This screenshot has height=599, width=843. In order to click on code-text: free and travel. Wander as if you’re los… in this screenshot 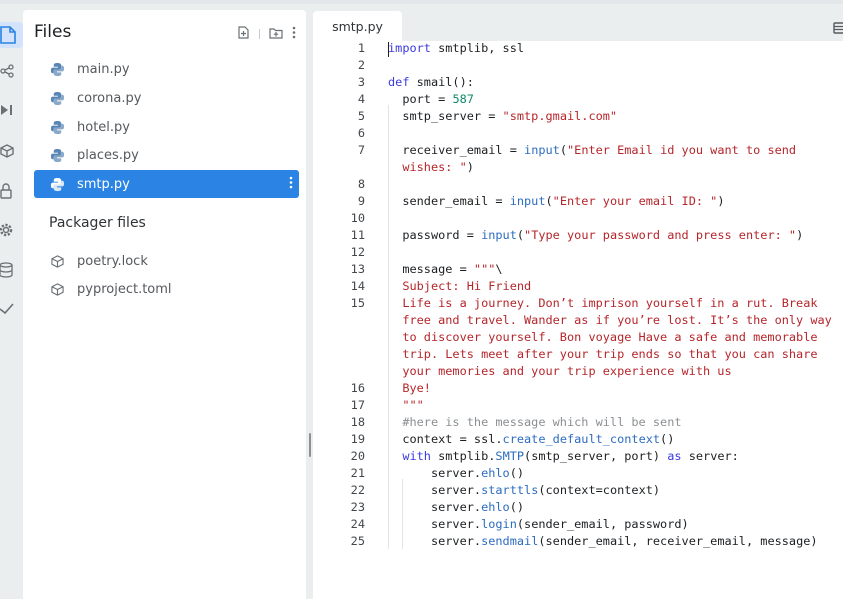, I will do `click(610, 320)`.